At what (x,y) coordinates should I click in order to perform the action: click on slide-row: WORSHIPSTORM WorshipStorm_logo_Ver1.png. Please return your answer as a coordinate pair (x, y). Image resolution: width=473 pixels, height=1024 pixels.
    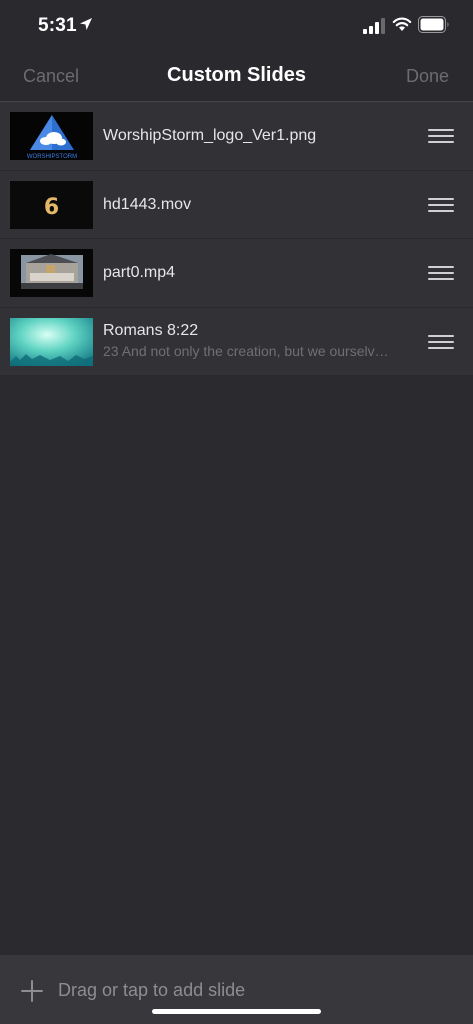
    Looking at the image, I should click on (236, 136).